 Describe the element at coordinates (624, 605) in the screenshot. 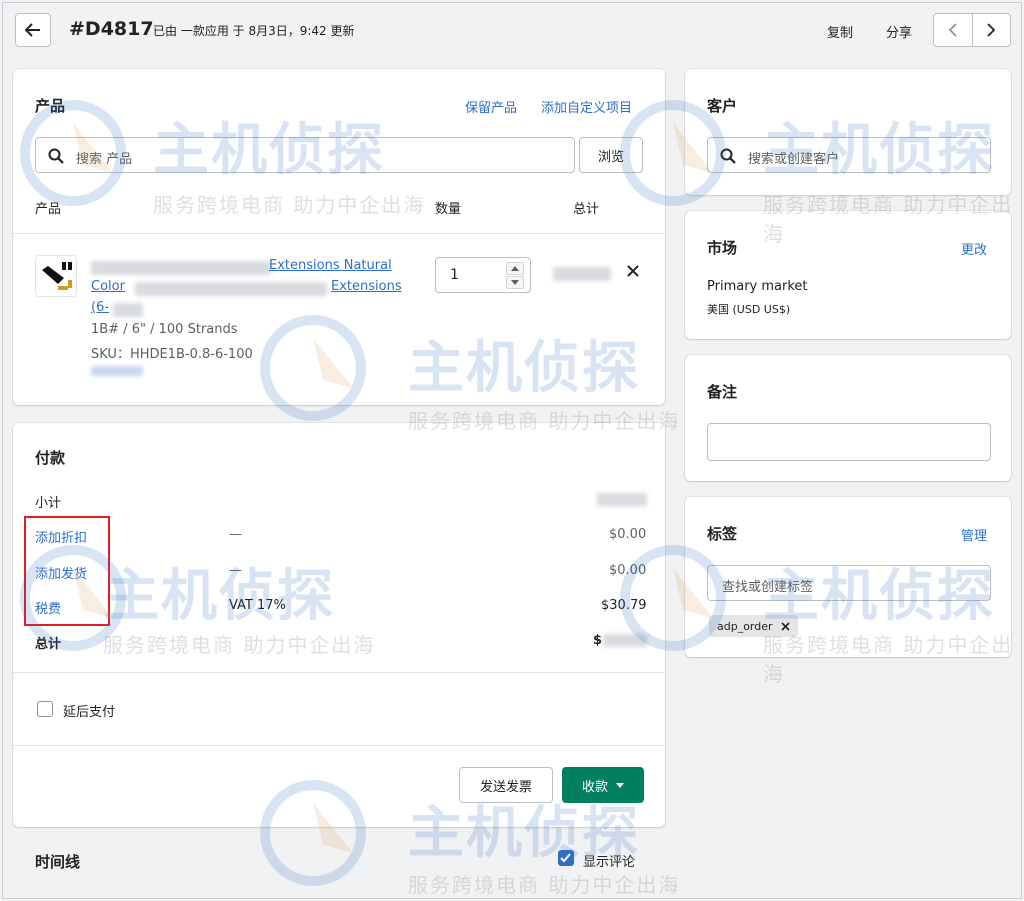

I see `tax-value: $30.79` at that location.